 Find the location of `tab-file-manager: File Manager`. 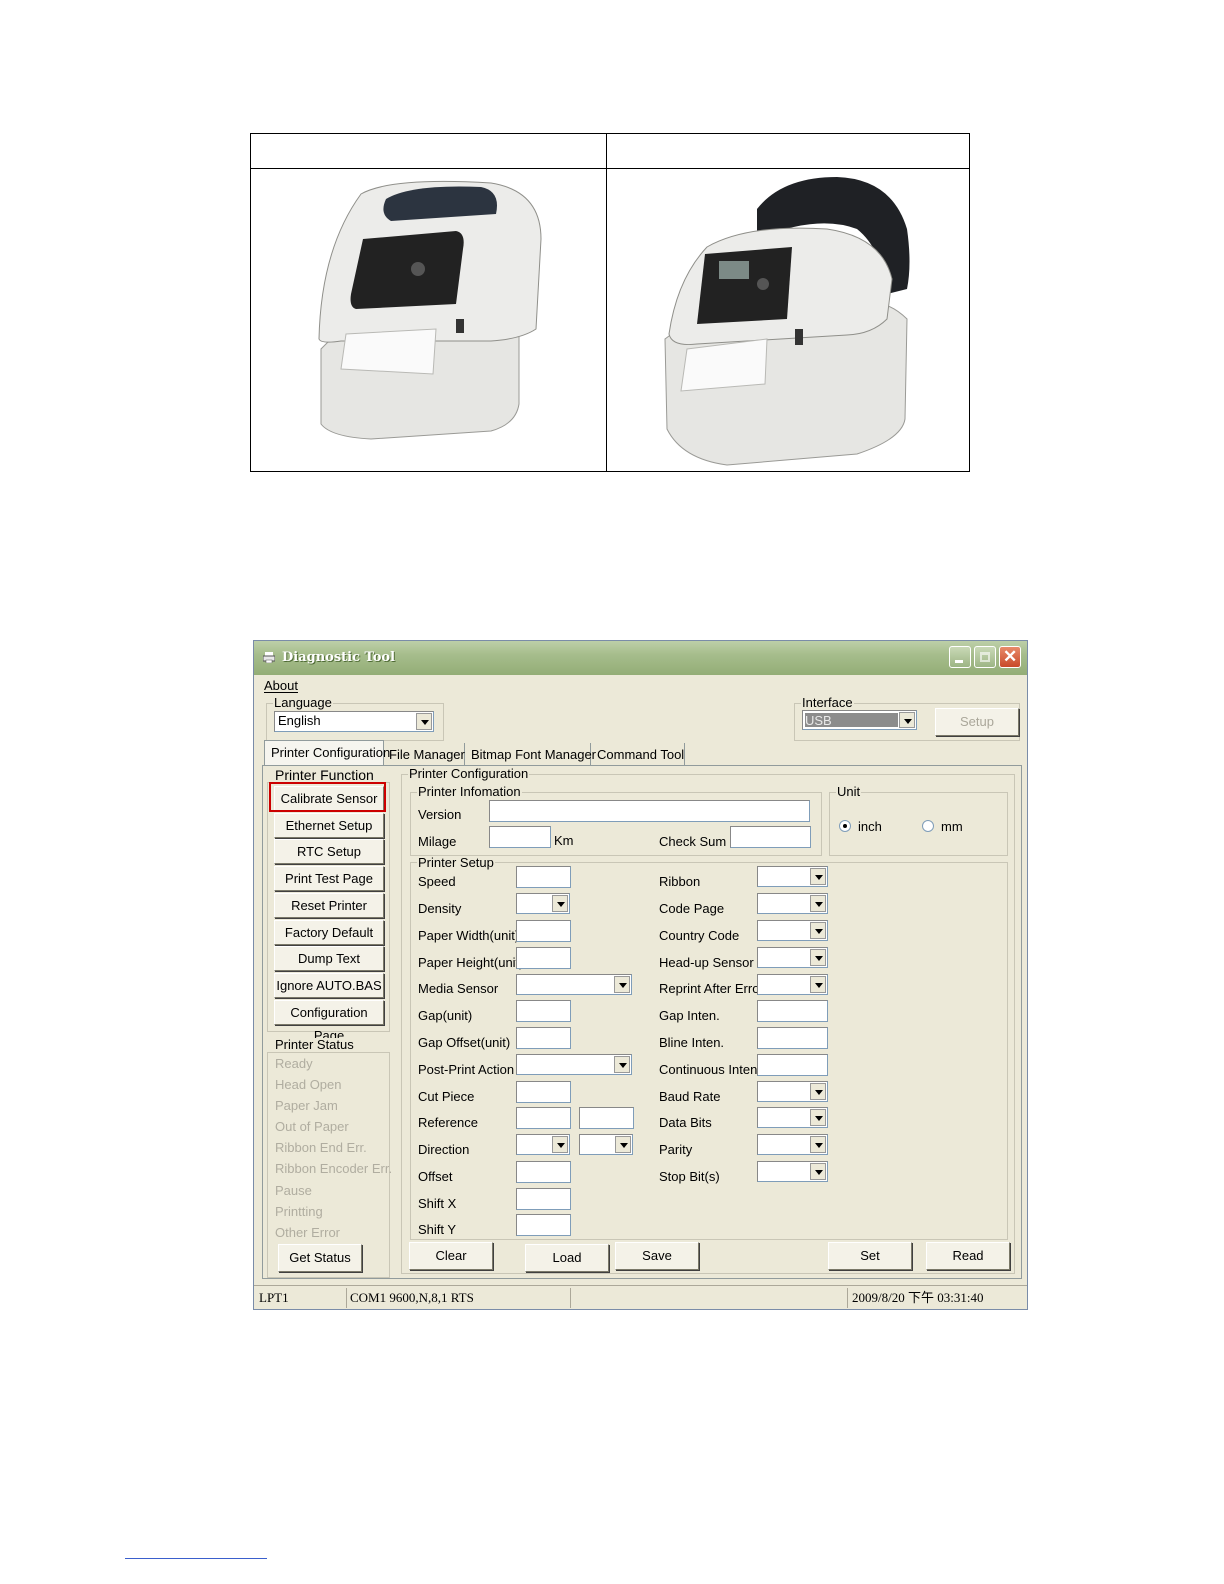

tab-file-manager: File Manager is located at coordinates (424, 754).